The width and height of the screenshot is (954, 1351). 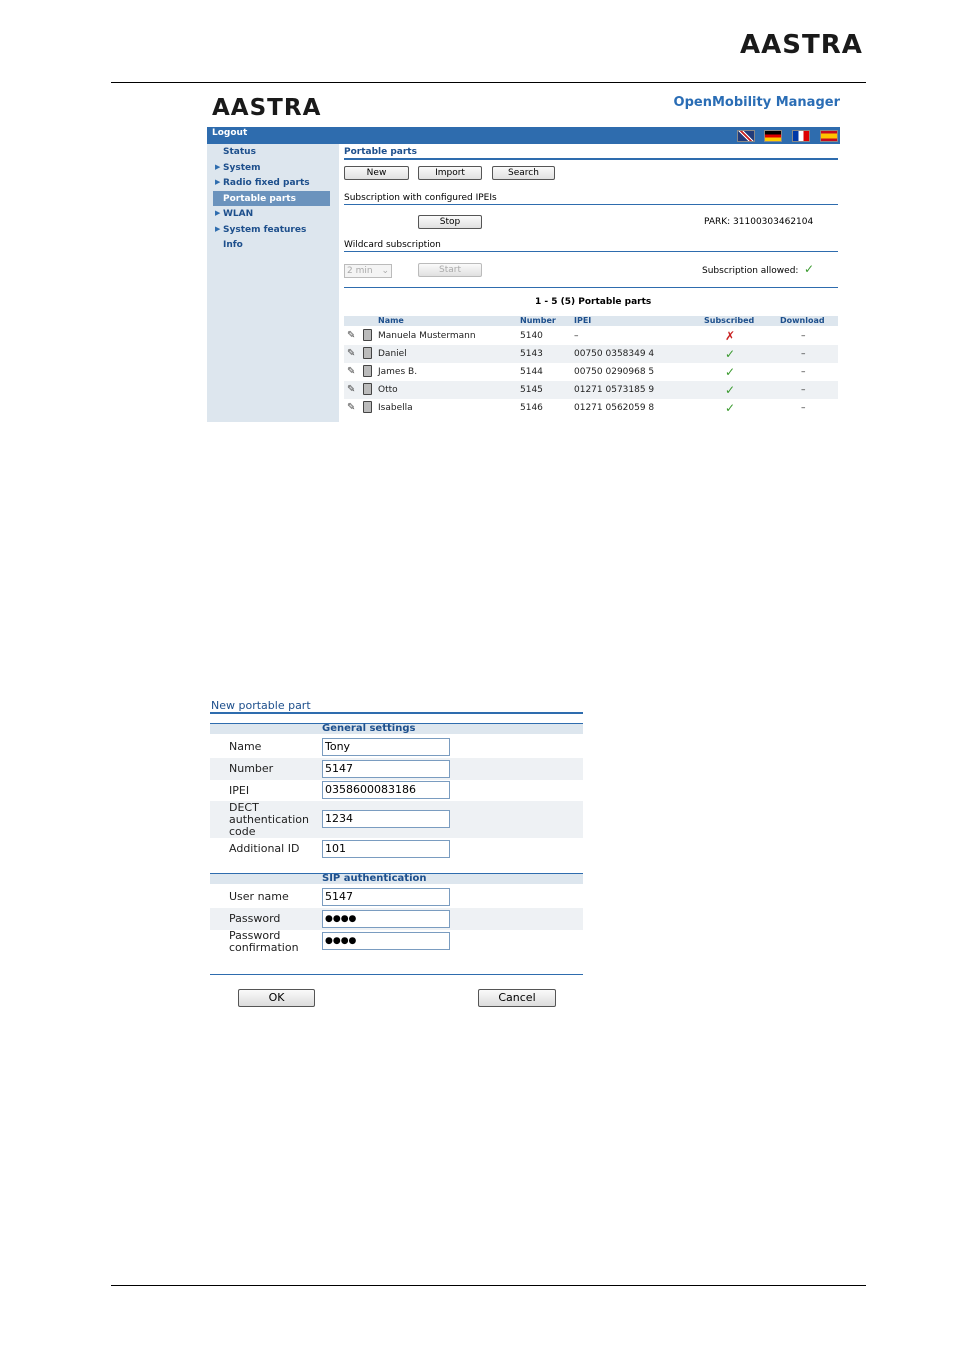 I want to click on subscription-rule, so click(x=591, y=204).